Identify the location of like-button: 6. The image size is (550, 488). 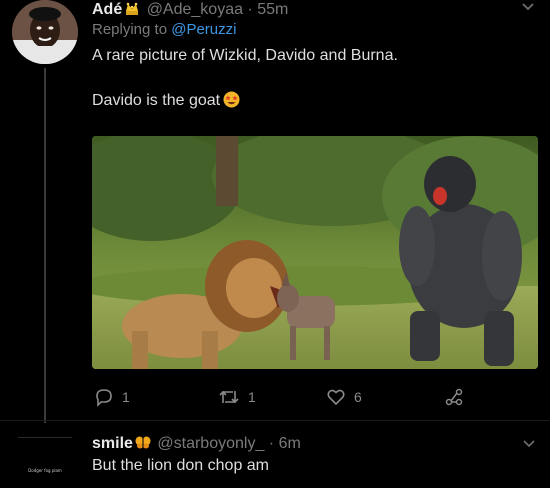
(344, 397).